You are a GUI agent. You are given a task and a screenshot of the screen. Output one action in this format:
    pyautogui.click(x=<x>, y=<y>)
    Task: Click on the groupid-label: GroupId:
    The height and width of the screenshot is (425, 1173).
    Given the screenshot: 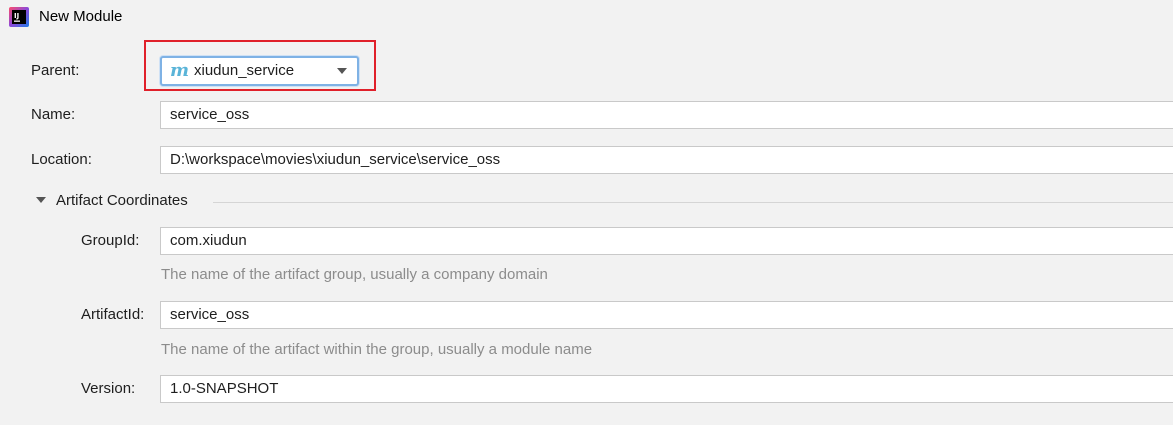 What is the action you would take?
    pyautogui.click(x=110, y=240)
    